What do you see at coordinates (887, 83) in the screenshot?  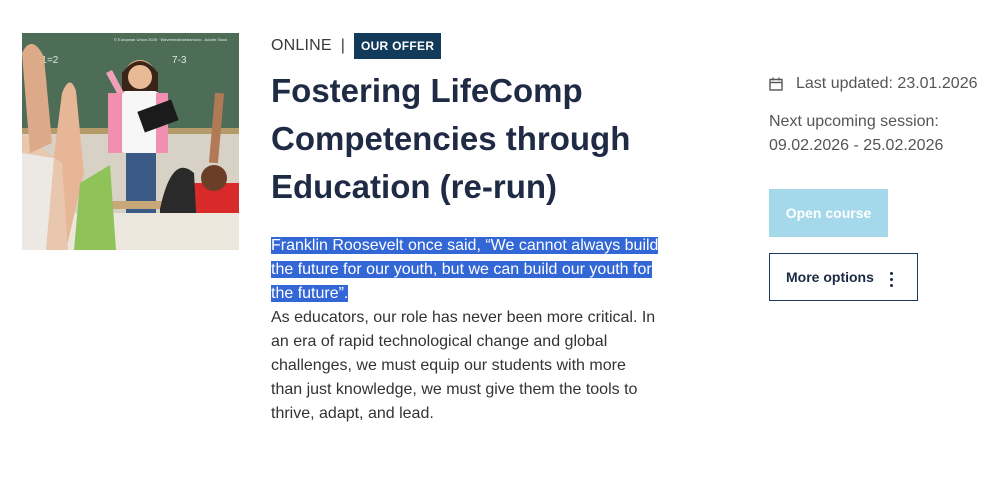 I see `last-updated-text: Last updated: 23.01.2026` at bounding box center [887, 83].